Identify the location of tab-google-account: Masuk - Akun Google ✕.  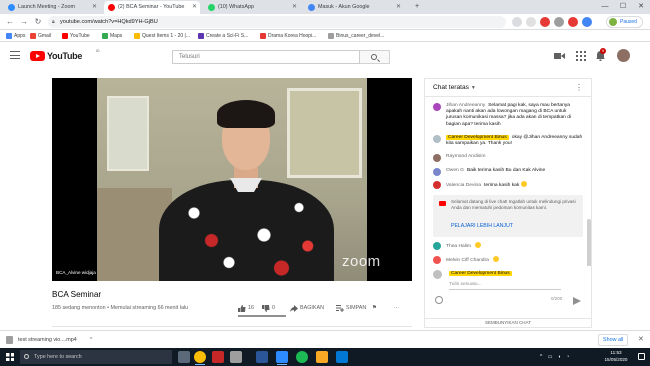
(354, 7).